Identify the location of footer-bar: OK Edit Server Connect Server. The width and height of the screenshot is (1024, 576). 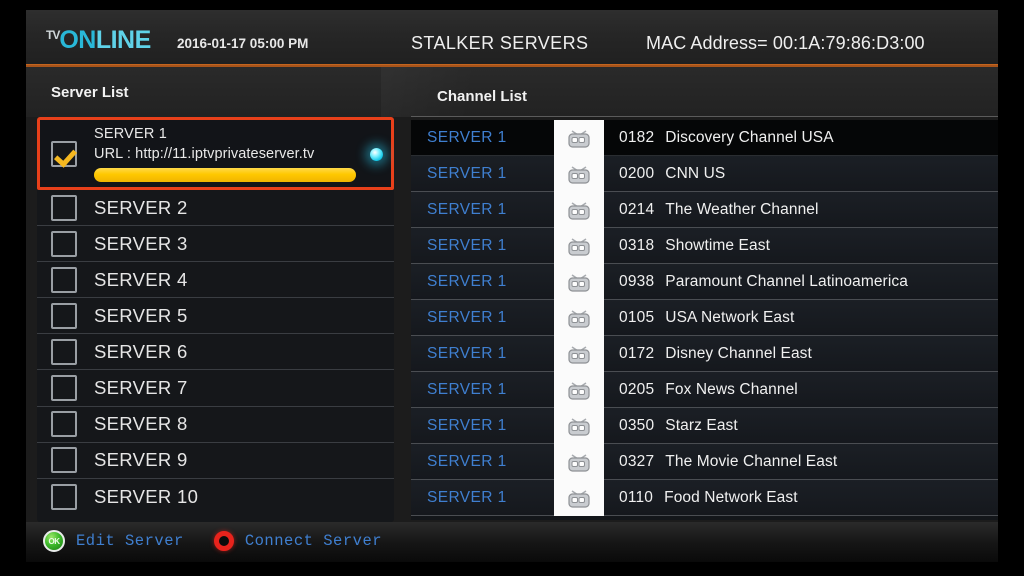
(512, 542).